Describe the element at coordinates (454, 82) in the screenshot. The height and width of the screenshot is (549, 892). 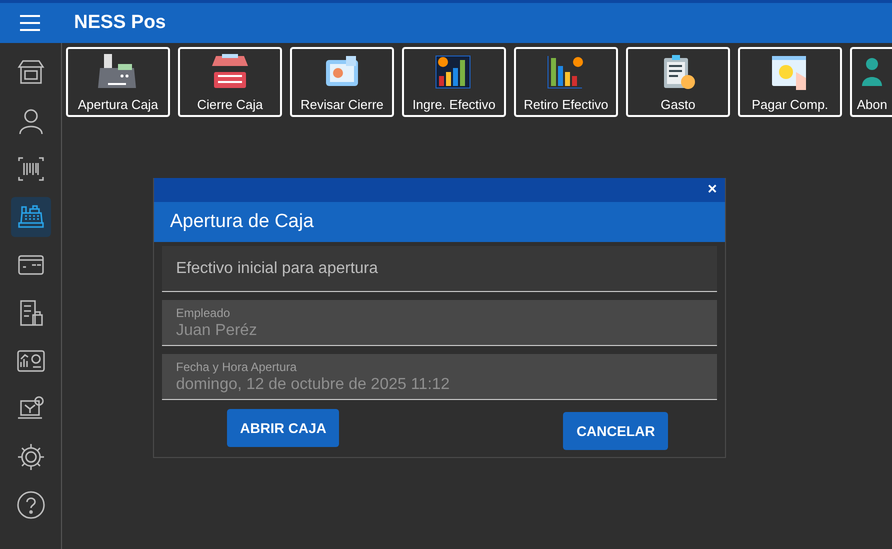
I see `toolbar-button: Ingre. Efectivo` at that location.